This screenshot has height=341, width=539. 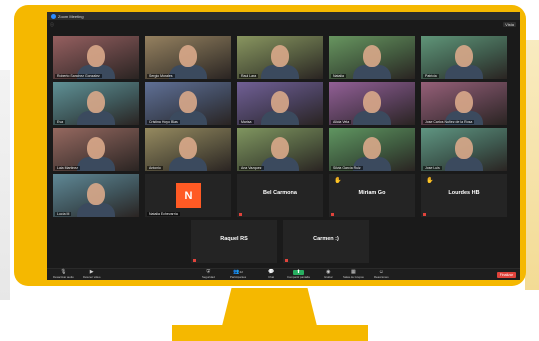 I want to click on video-label: Detener video, so click(x=92, y=277).